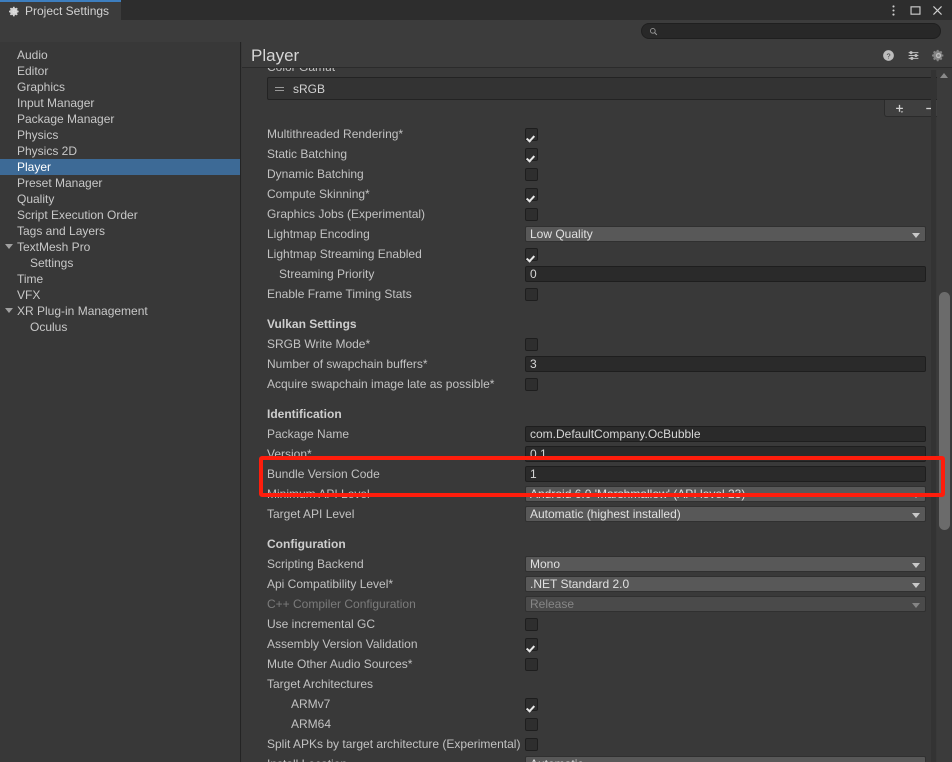 Image resolution: width=952 pixels, height=762 pixels. What do you see at coordinates (561, 234) in the screenshot?
I see `dropdown-value: Low Quality` at bounding box center [561, 234].